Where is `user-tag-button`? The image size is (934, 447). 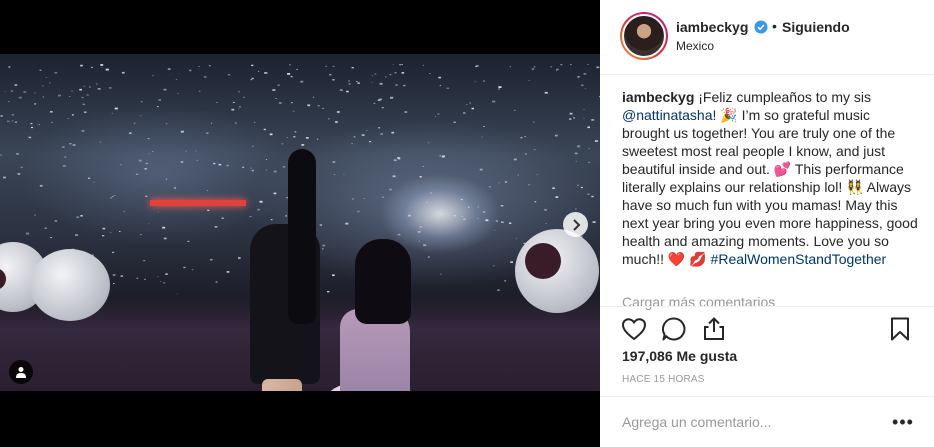
user-tag-button is located at coordinates (21, 372).